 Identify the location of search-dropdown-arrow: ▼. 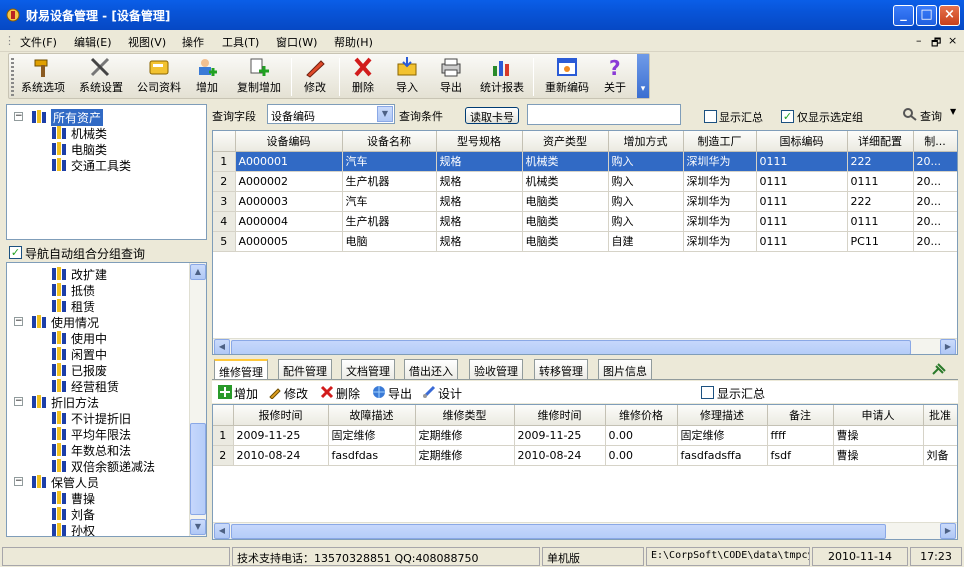
(953, 111).